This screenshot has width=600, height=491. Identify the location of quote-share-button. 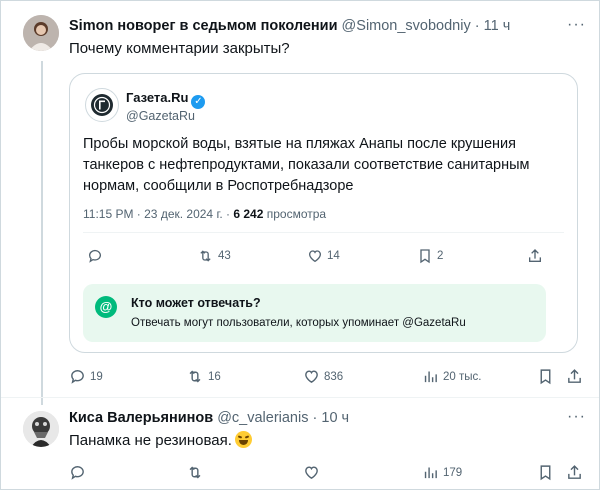
(535, 256).